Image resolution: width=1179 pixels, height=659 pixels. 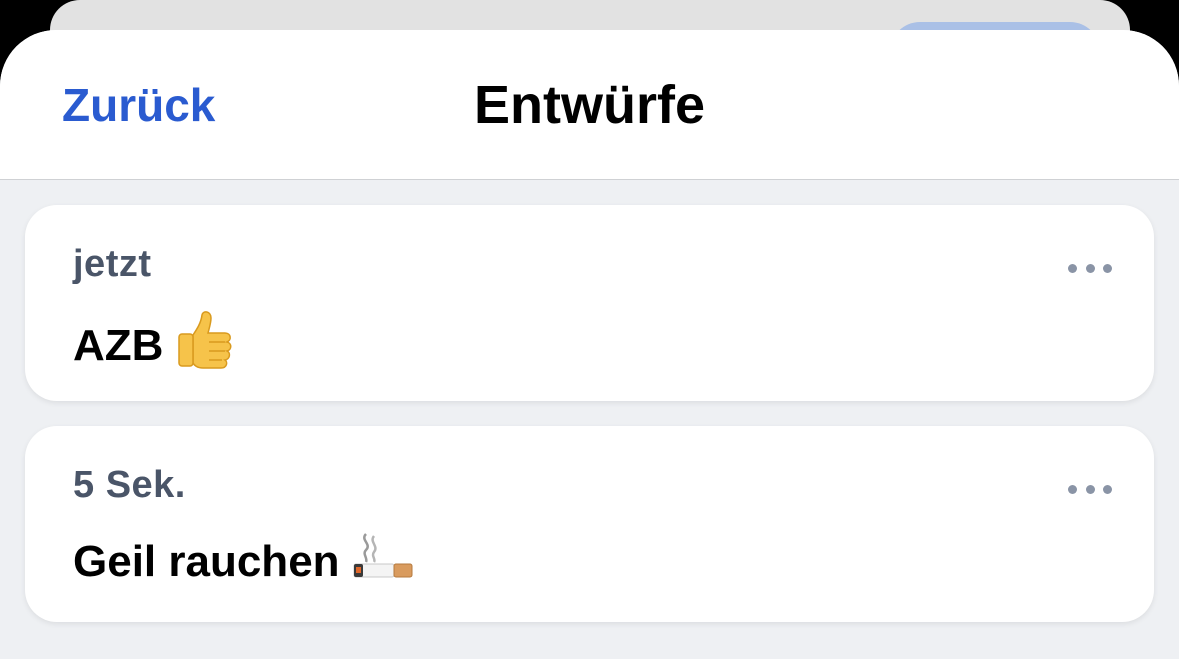 What do you see at coordinates (112, 264) in the screenshot?
I see `draft-timestamp: jetzt` at bounding box center [112, 264].